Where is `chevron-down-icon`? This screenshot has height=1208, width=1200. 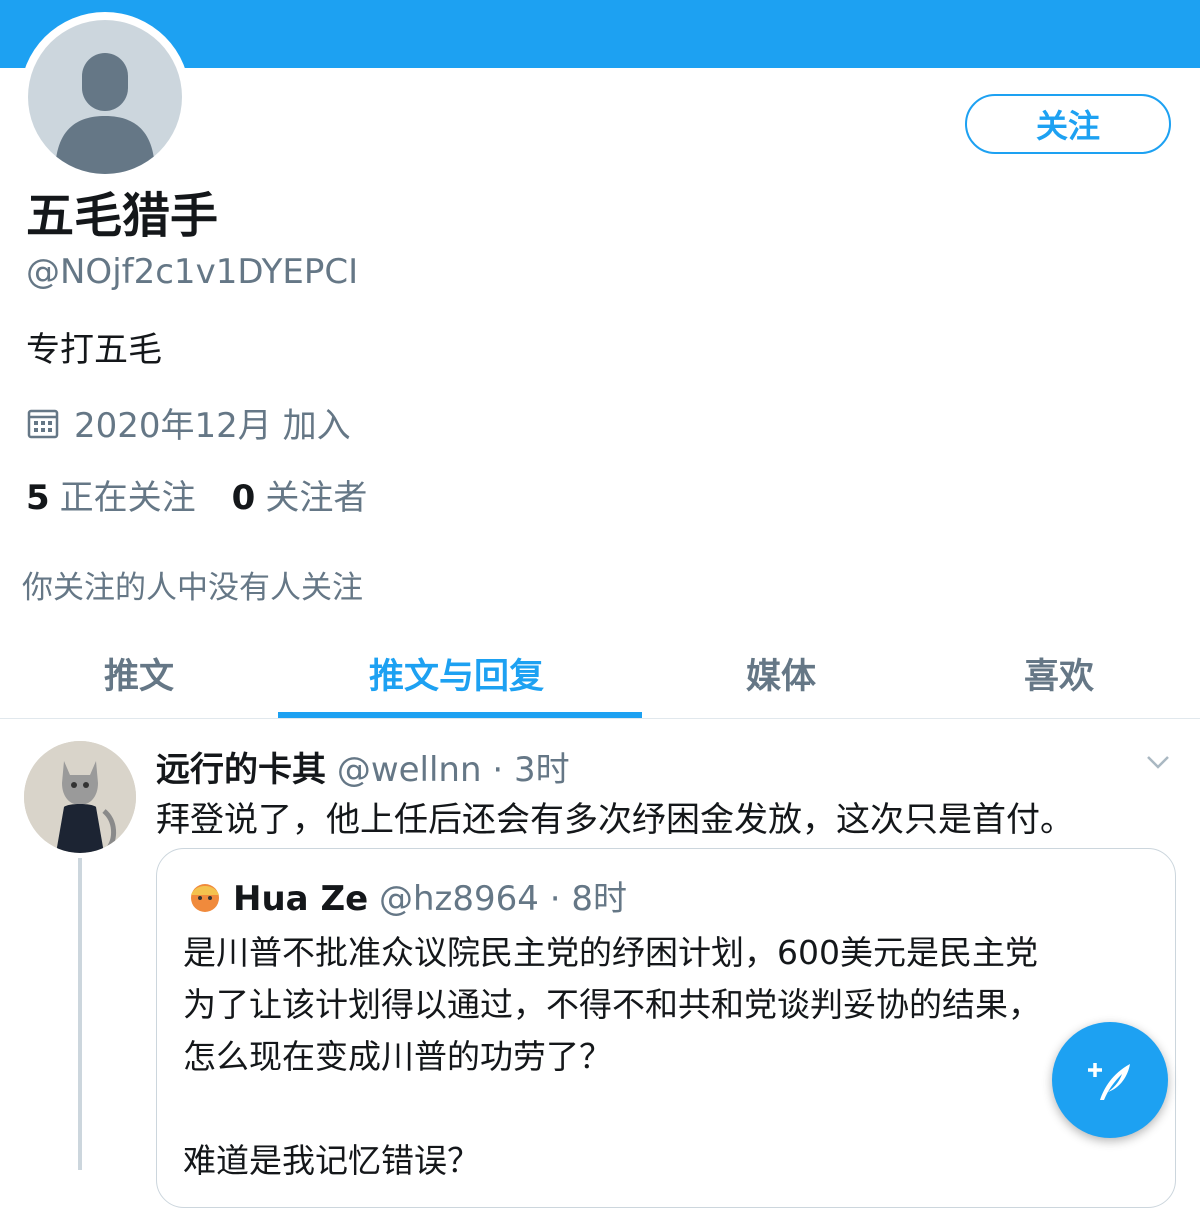
chevron-down-icon is located at coordinates (1158, 762).